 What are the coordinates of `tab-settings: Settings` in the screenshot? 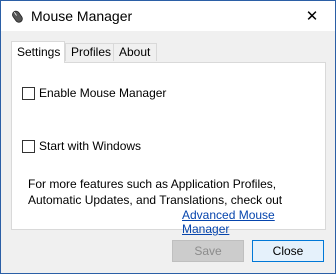 It's located at (38, 52).